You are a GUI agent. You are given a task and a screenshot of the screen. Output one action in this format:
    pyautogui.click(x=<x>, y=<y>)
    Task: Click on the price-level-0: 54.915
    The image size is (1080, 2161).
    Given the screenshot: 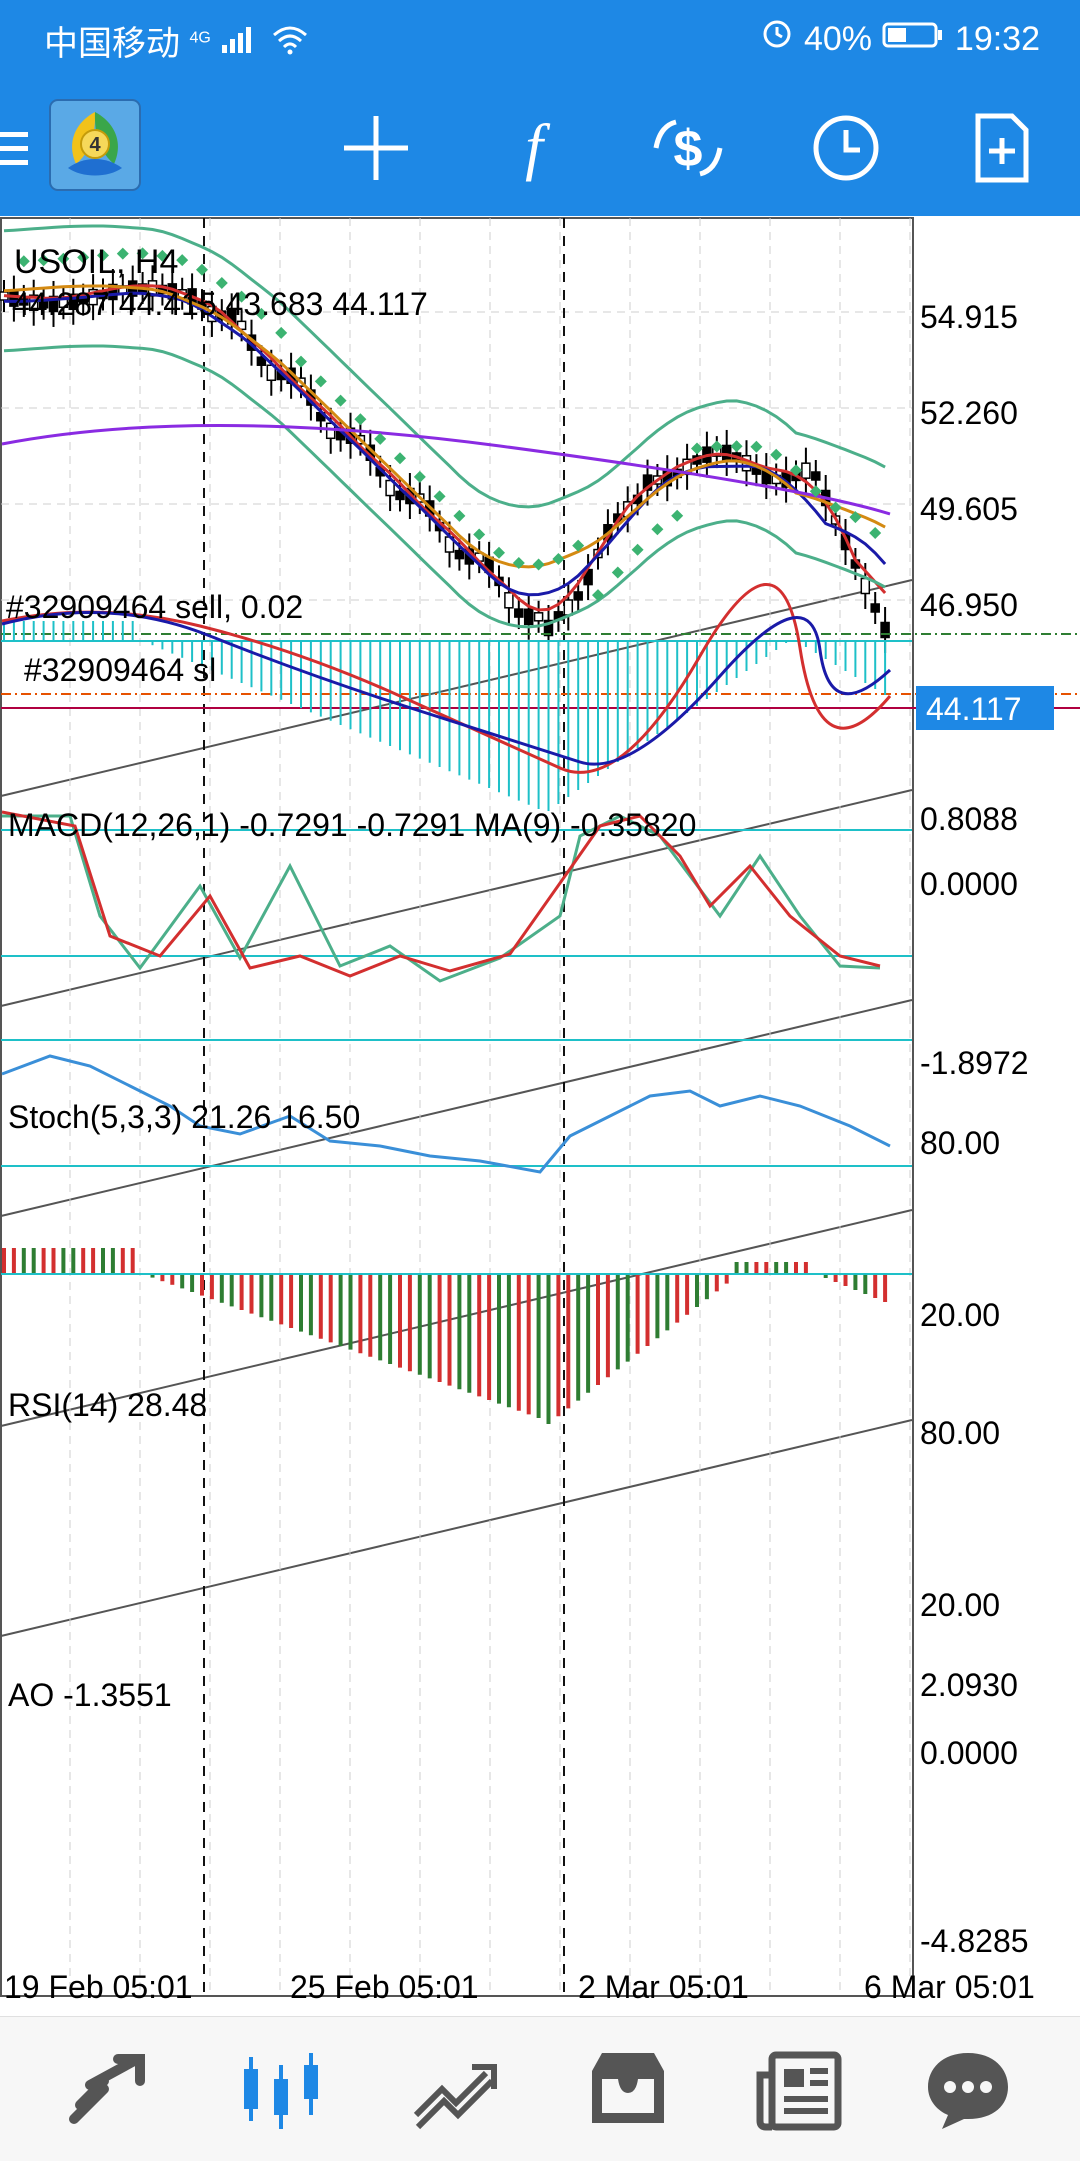 What is the action you would take?
    pyautogui.click(x=969, y=317)
    